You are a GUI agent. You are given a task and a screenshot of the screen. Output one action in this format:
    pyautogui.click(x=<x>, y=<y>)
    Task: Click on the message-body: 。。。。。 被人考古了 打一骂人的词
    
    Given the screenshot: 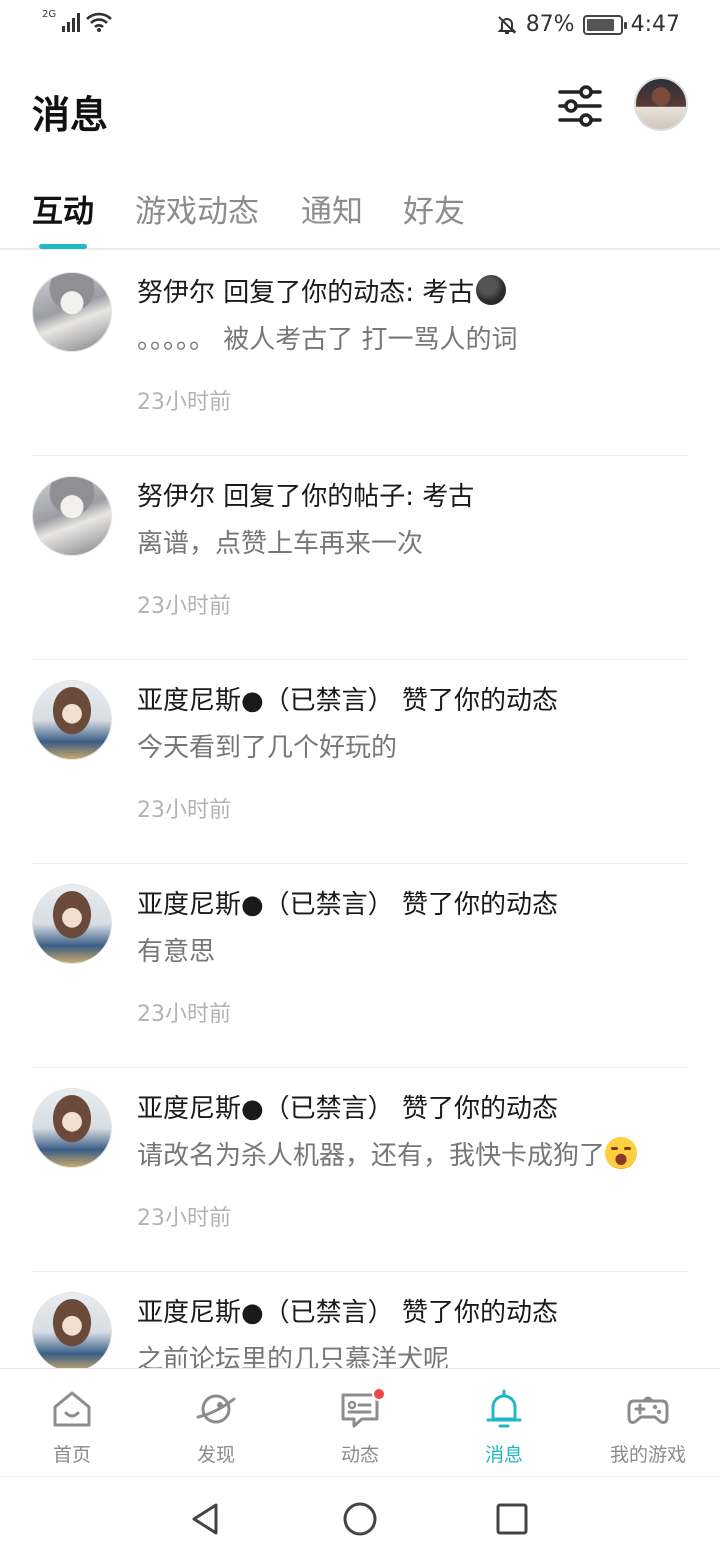 What is the action you would take?
    pyautogui.click(x=327, y=340)
    